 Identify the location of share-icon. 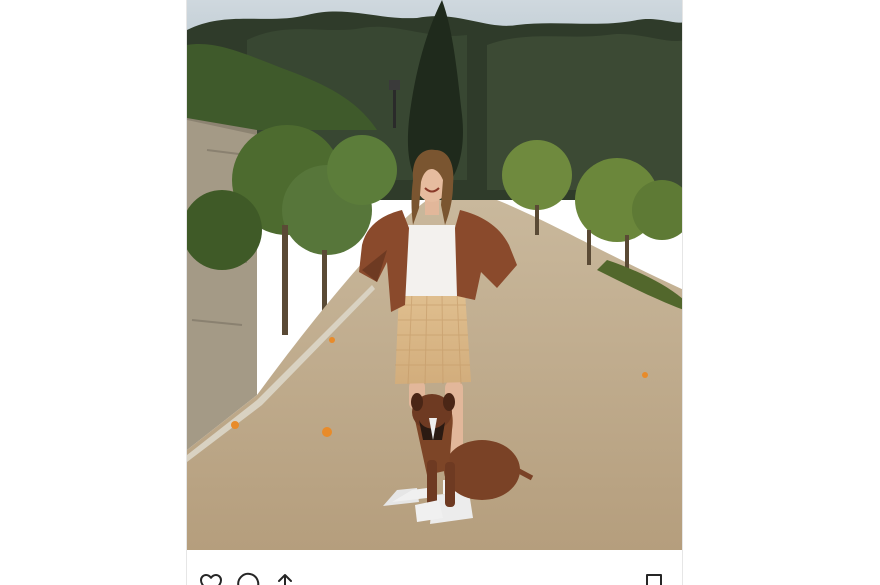
(285, 578).